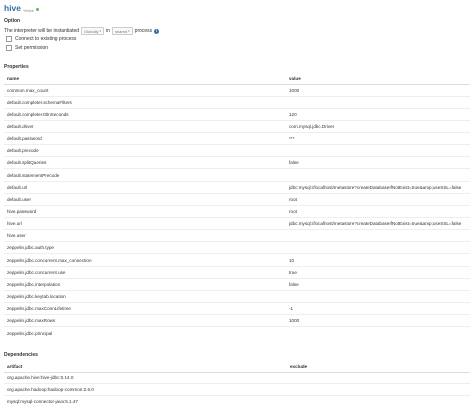  I want to click on instantiation-text-after: process, so click(143, 31).